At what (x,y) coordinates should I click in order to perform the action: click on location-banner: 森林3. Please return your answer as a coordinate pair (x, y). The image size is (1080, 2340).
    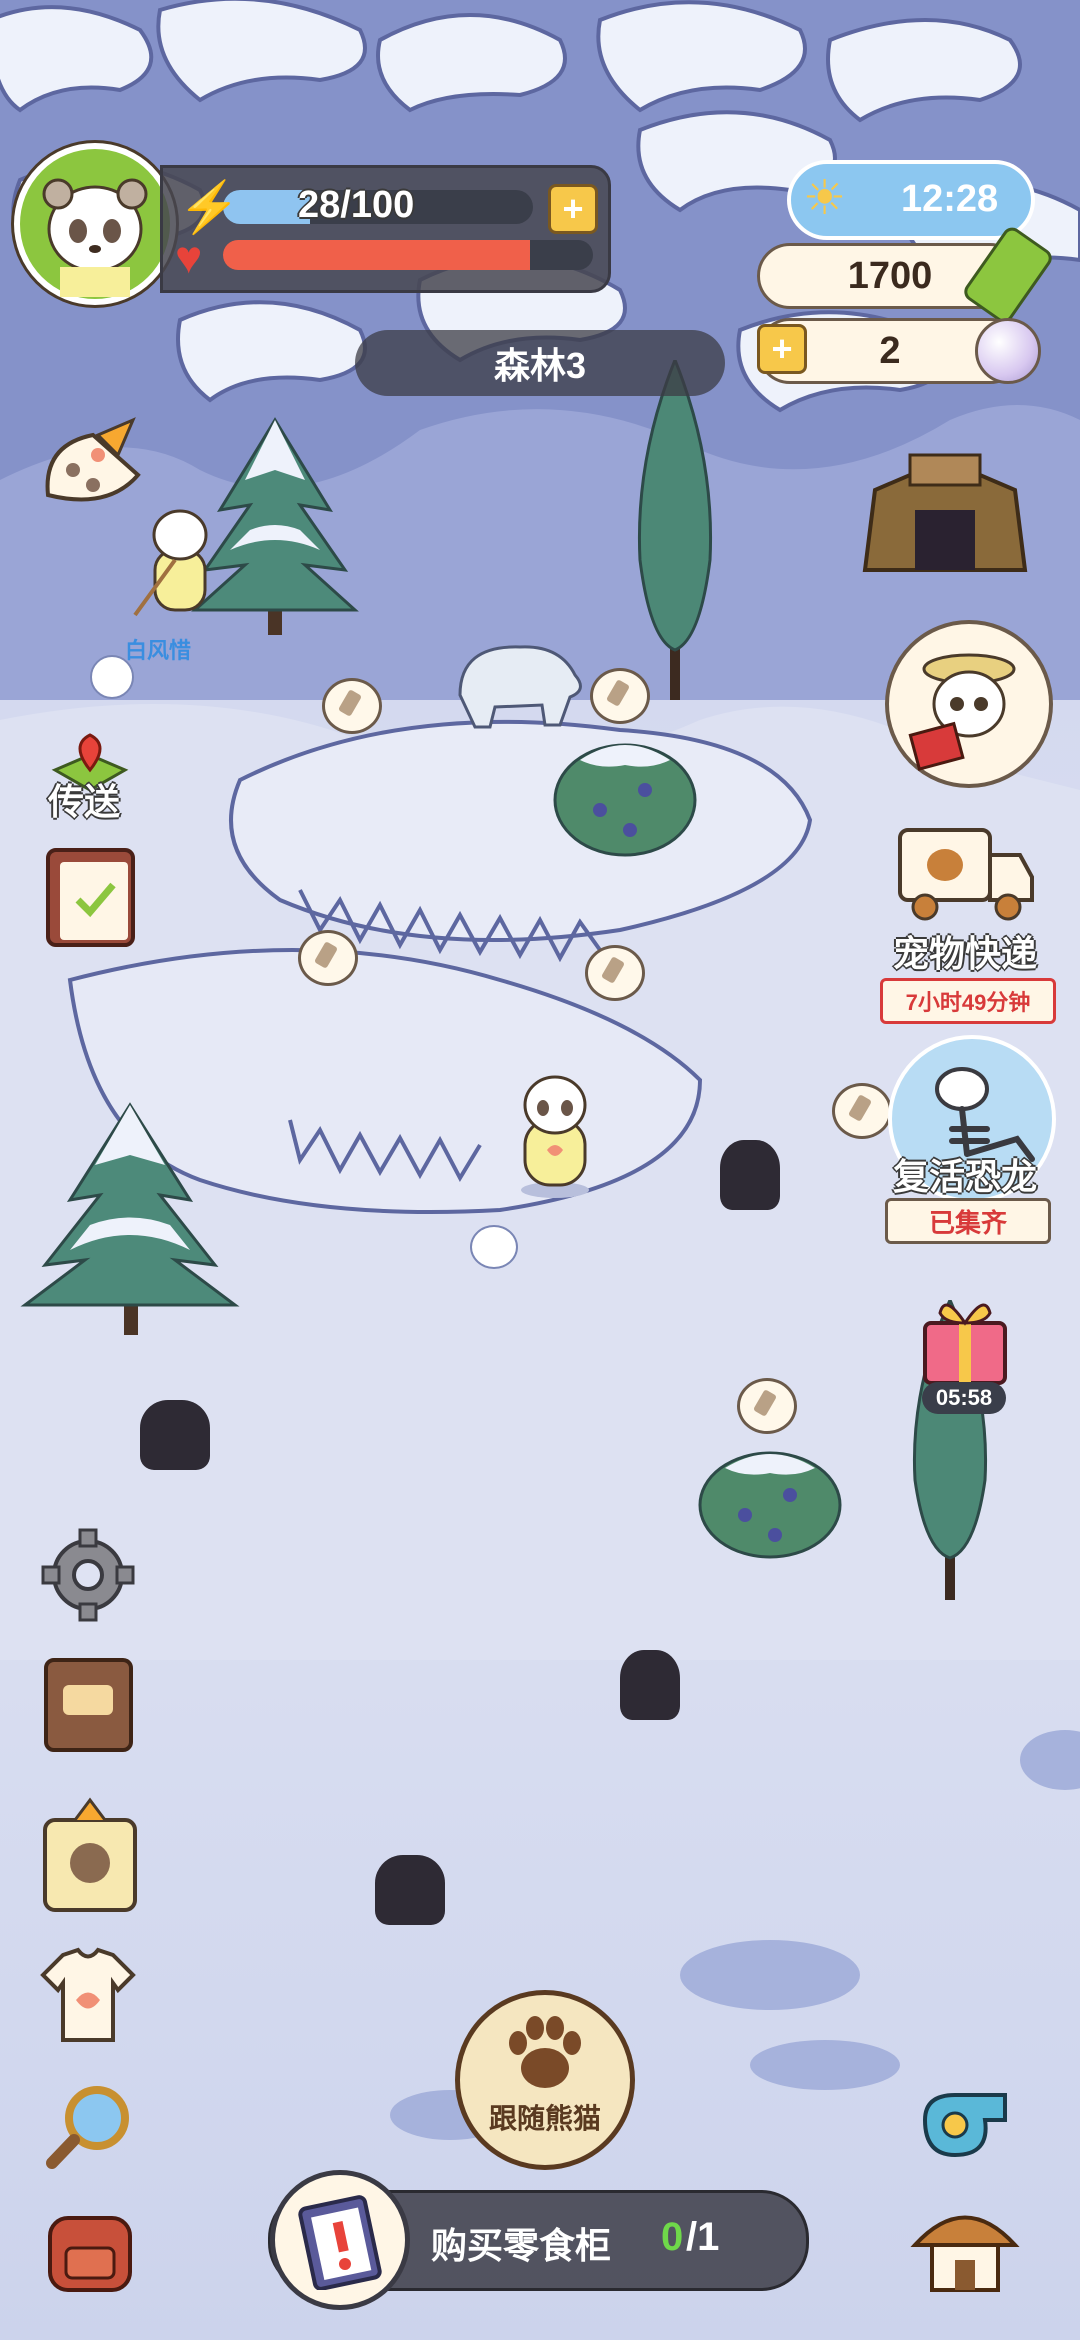
    Looking at the image, I should click on (540, 363).